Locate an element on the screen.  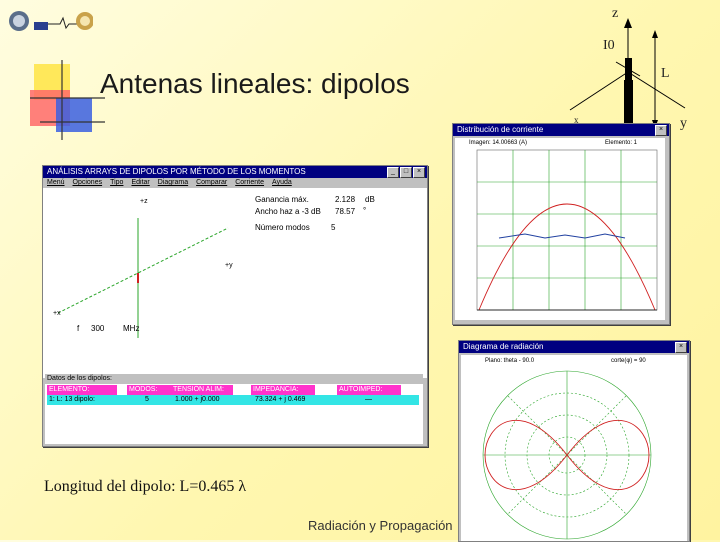
cell-modos: 5 is located at coordinates (147, 399).